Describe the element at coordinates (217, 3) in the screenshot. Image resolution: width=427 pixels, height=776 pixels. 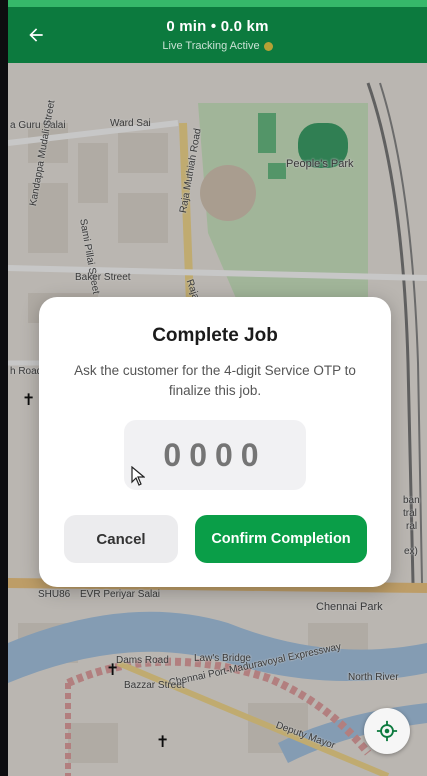
I see `status-bar` at that location.